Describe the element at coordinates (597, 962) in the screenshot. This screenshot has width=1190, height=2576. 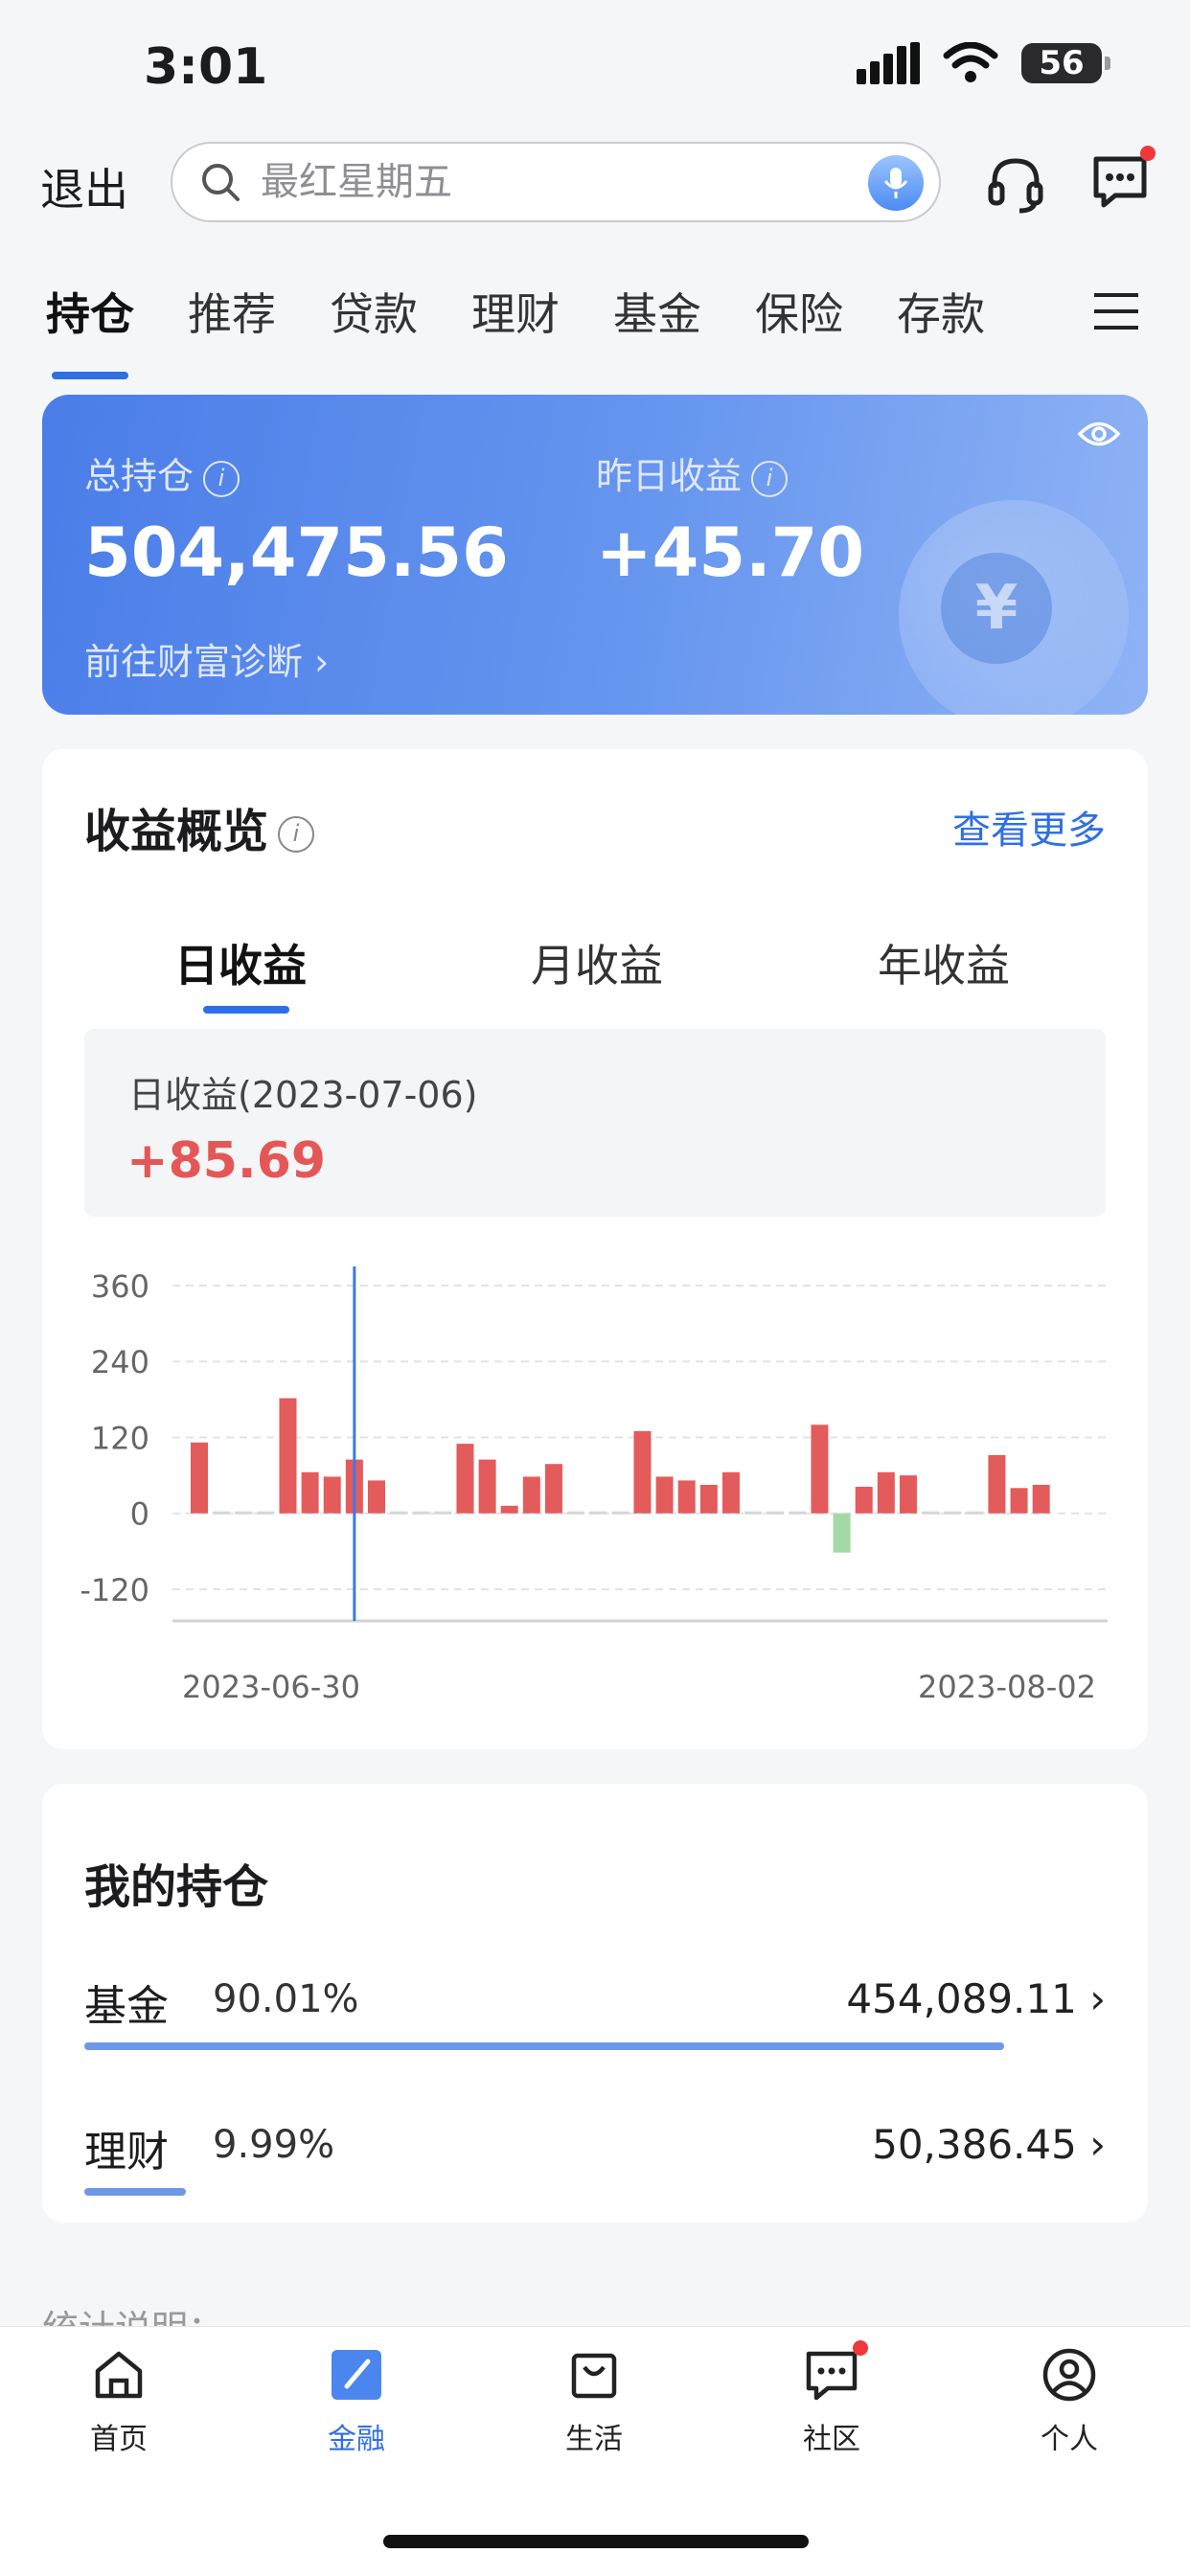
I see `period-tab-monthly: 月收益` at that location.